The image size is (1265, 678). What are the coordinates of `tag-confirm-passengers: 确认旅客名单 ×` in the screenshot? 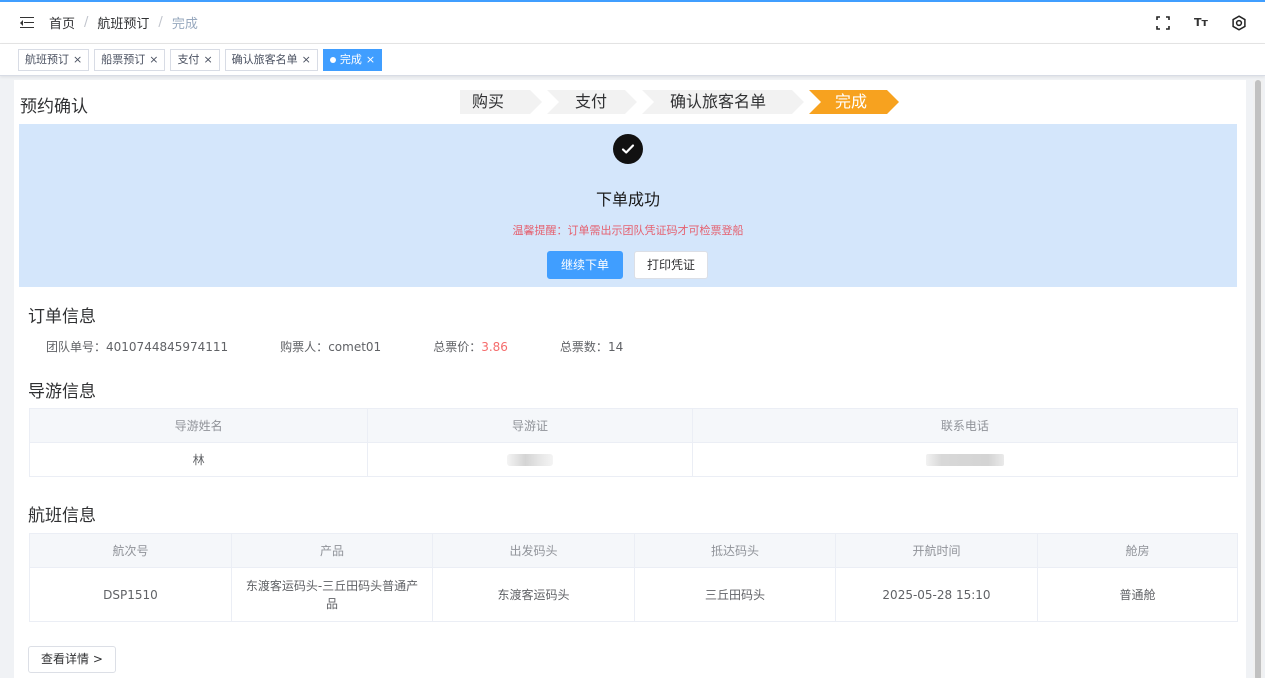 It's located at (271, 59).